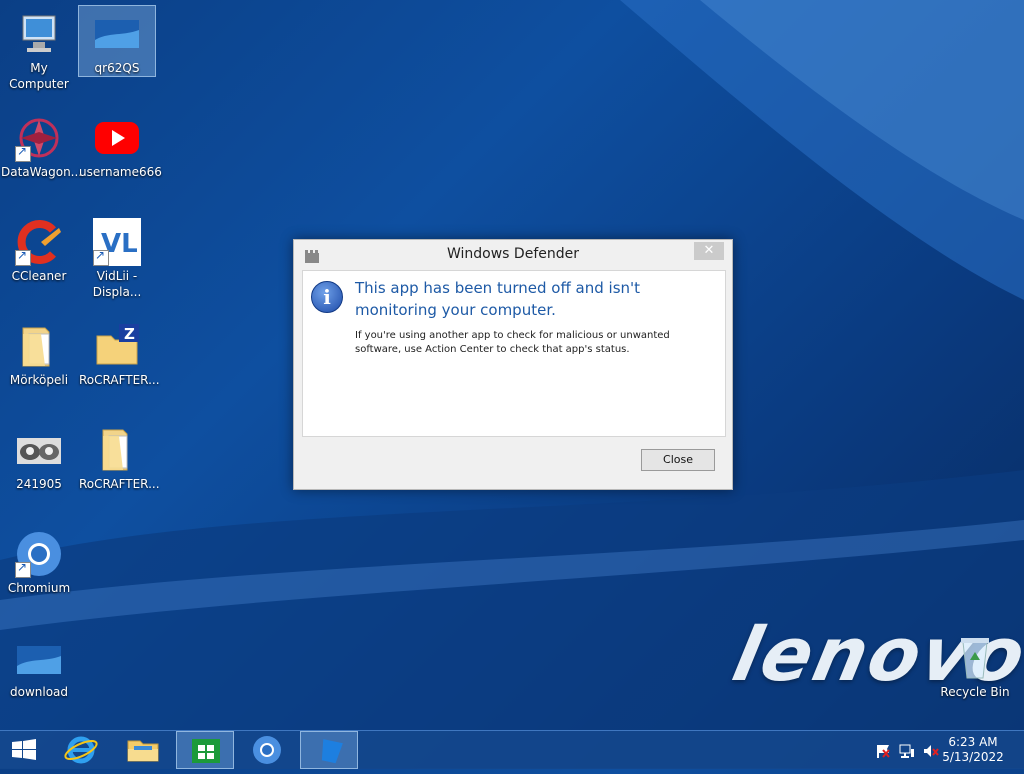  Describe the element at coordinates (39, 138) in the screenshot. I see `datawagon-icon` at that location.